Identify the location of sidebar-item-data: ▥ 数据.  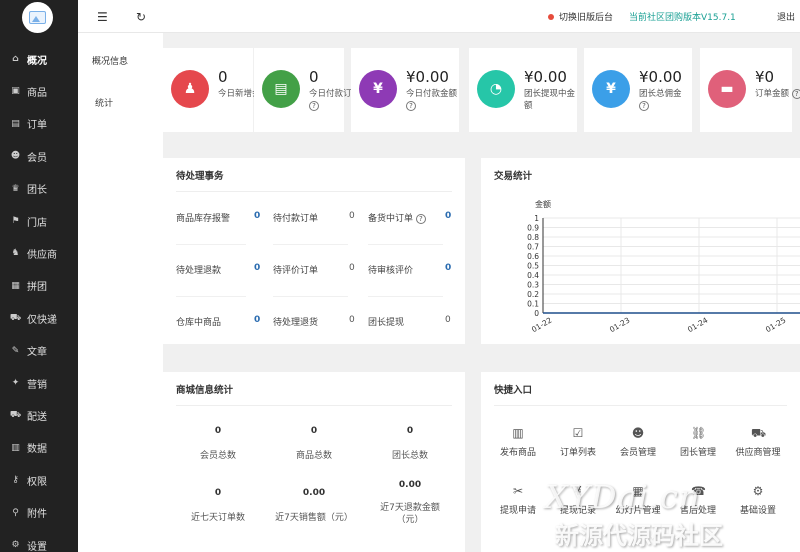
(39, 448).